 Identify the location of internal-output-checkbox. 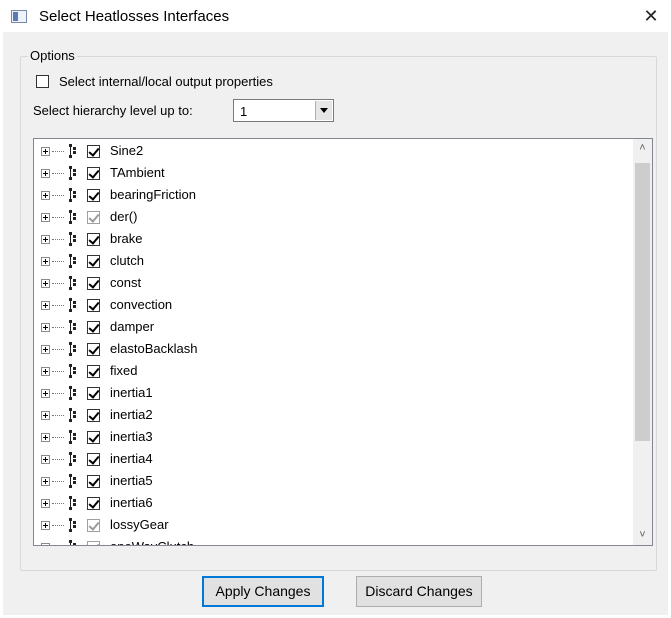
(42, 81).